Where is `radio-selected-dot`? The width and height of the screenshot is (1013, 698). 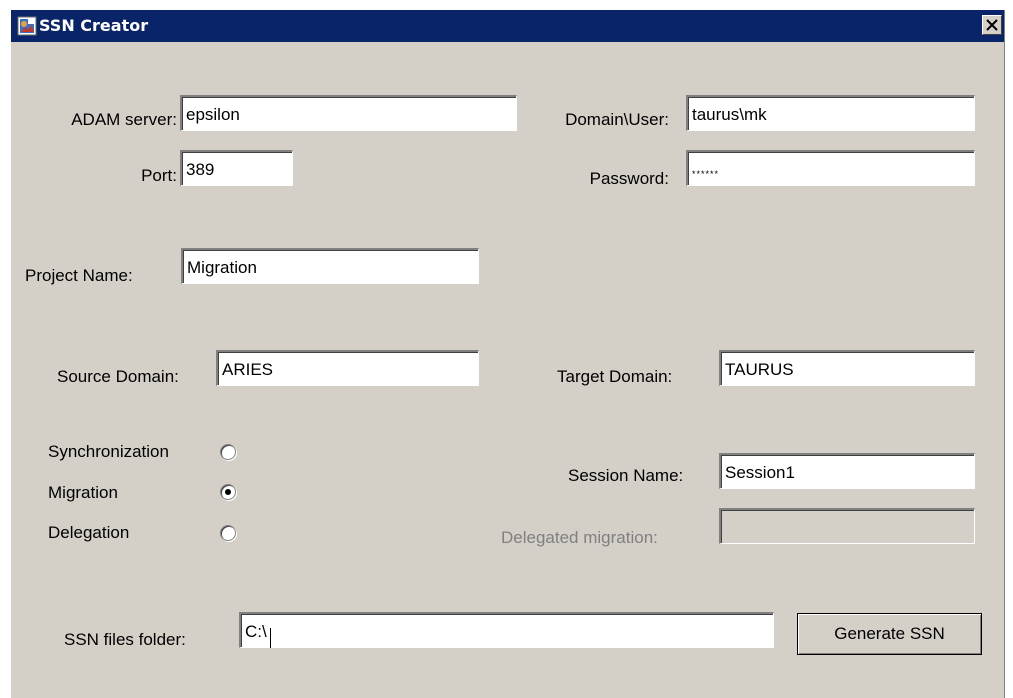 radio-selected-dot is located at coordinates (228, 492).